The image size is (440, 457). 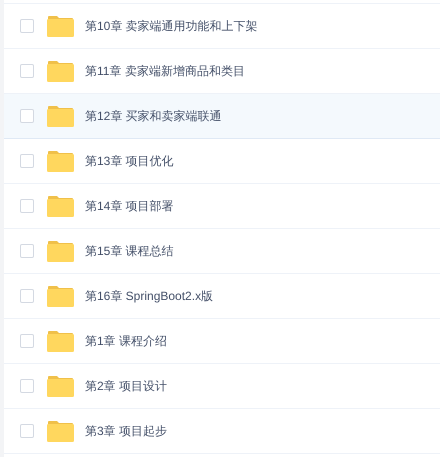 I want to click on file-name: 第13章 项目优化, so click(x=129, y=161).